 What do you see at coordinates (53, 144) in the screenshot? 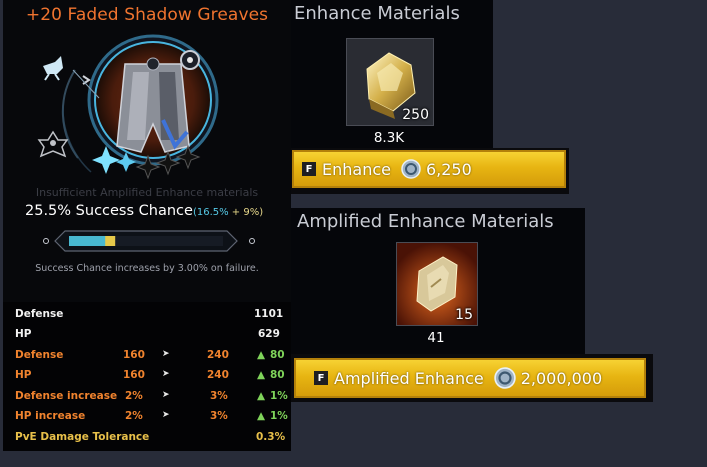
I see `spiral-rank-icon` at bounding box center [53, 144].